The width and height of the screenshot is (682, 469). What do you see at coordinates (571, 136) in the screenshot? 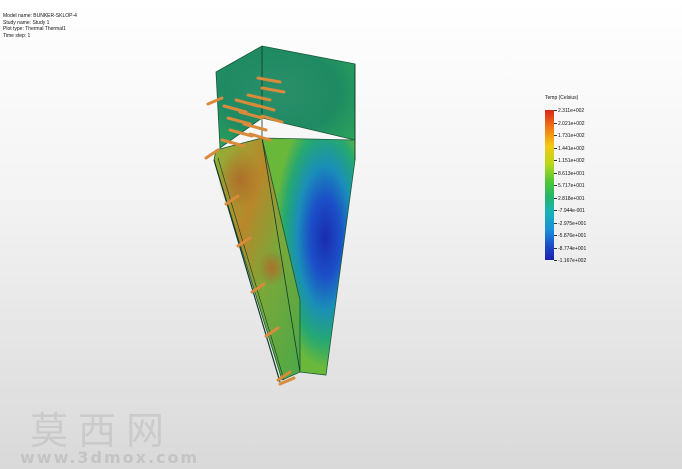
I see `legend-value: 1.731e+002` at bounding box center [571, 136].